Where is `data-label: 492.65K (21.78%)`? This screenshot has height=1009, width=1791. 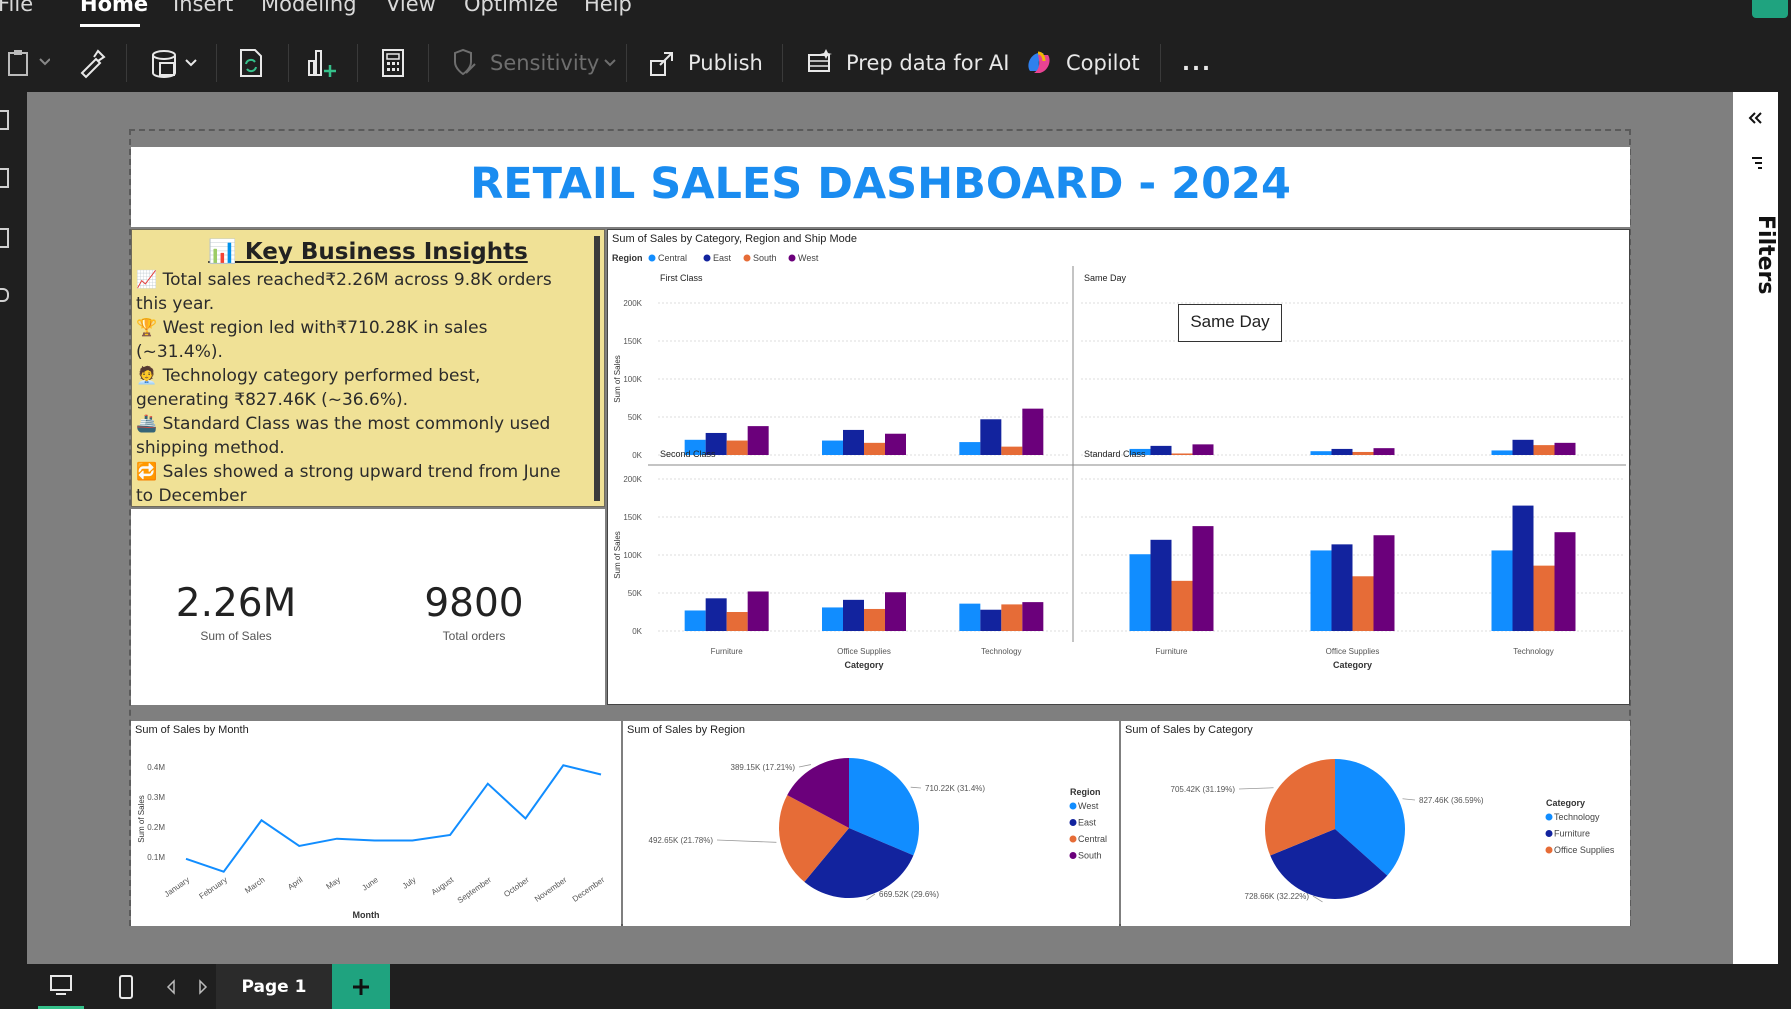
data-label: 492.65K (21.78%) is located at coordinates (681, 840).